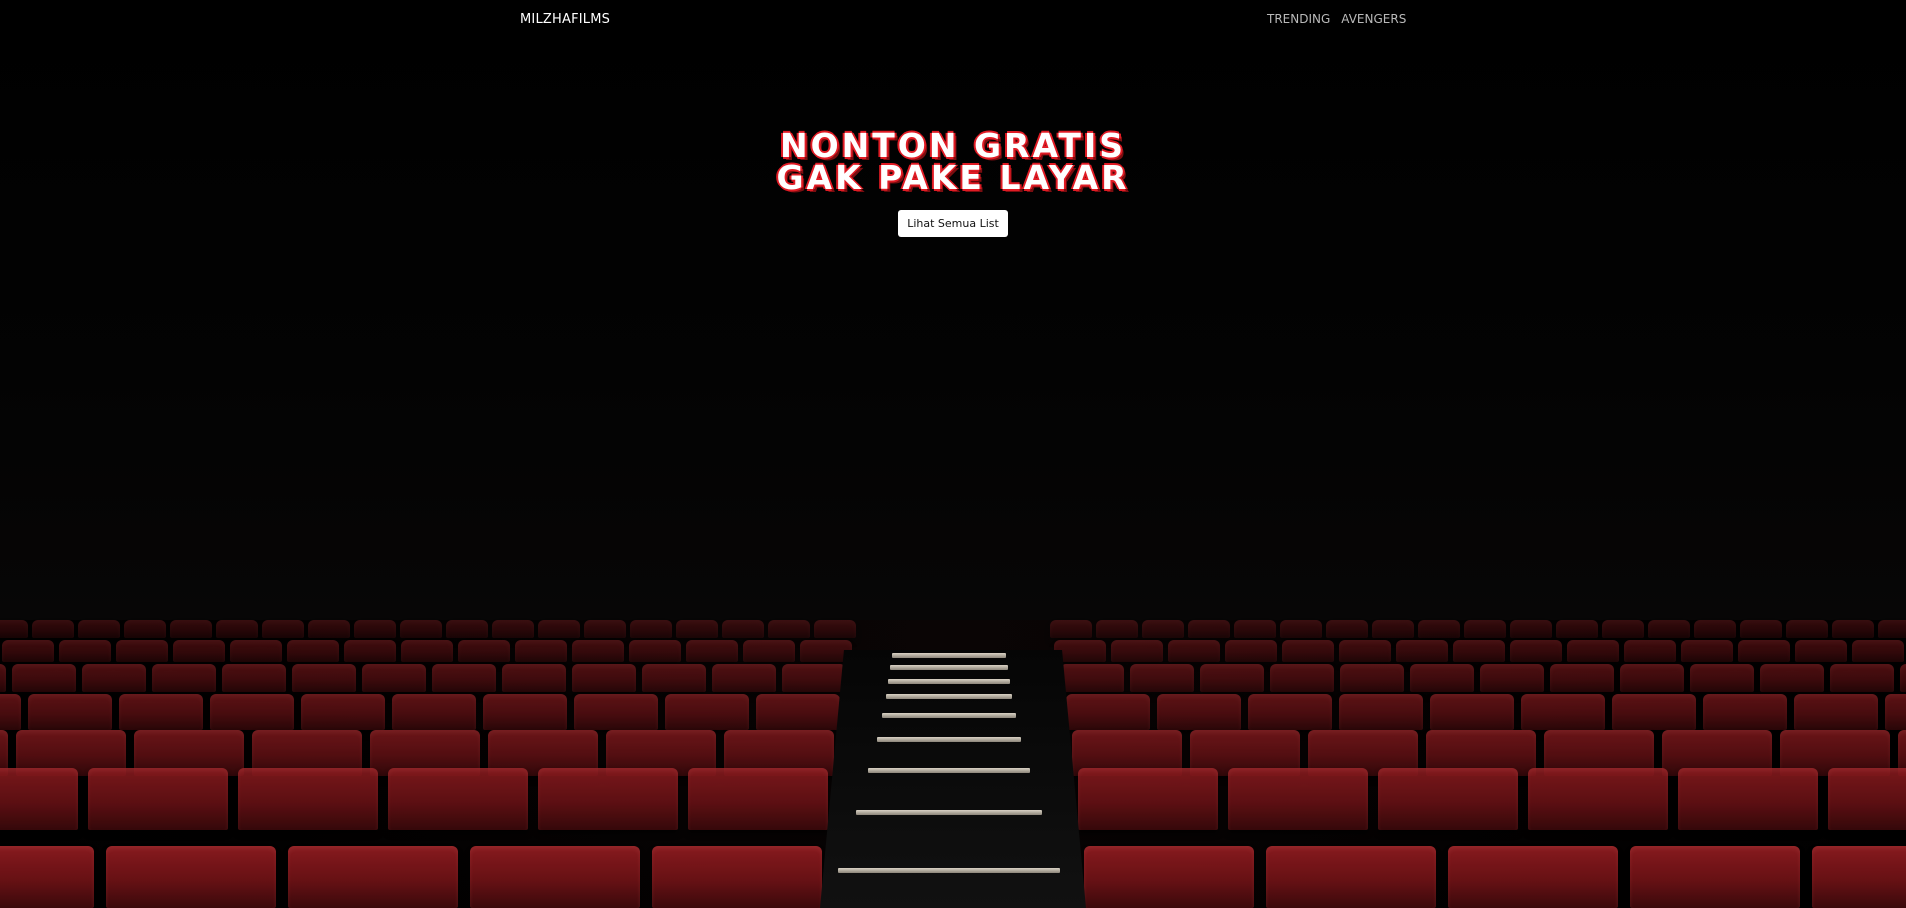 Image resolution: width=1906 pixels, height=908 pixels. Describe the element at coordinates (953, 223) in the screenshot. I see `see-all-list-button: Lihat Semua List` at that location.